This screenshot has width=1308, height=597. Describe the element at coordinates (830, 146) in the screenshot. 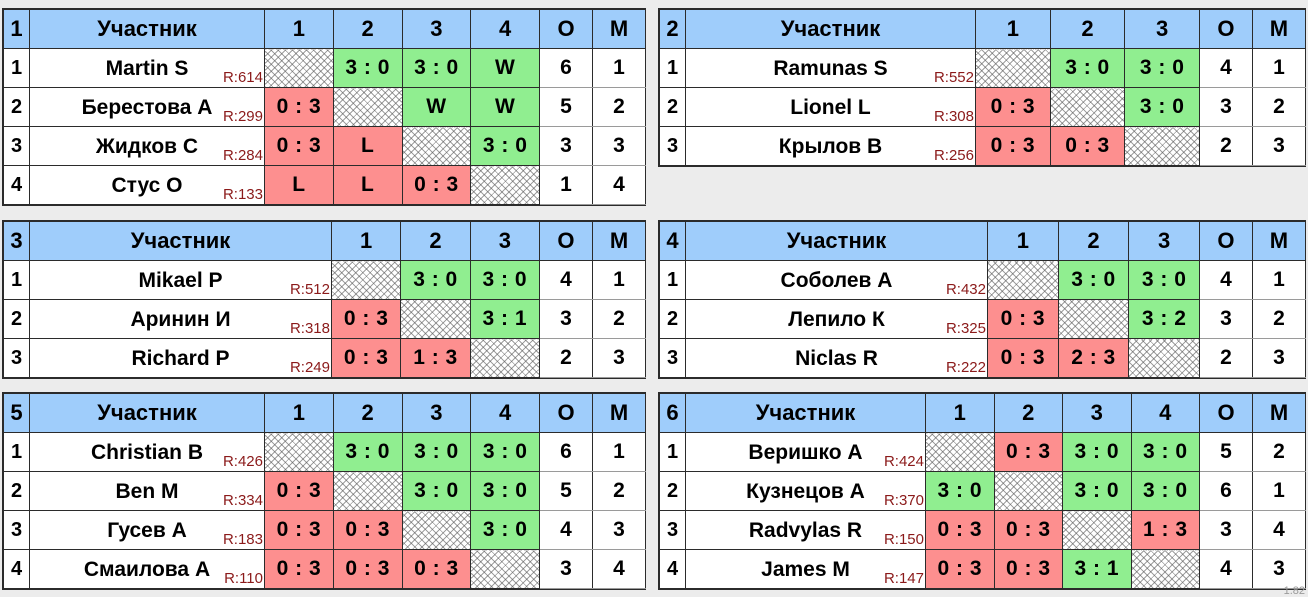

I see `participant-cell: Крылов В R:256` at that location.